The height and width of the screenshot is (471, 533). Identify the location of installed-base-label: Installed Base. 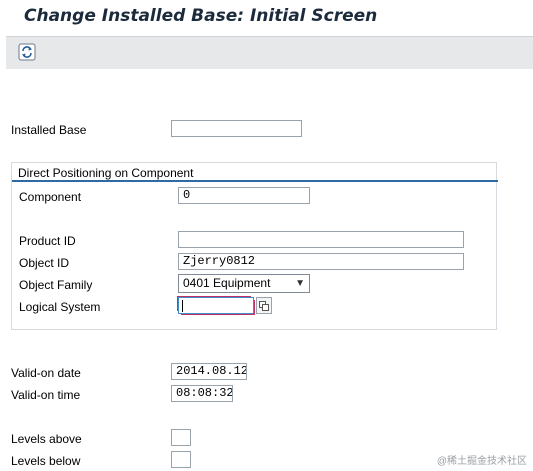
(49, 130).